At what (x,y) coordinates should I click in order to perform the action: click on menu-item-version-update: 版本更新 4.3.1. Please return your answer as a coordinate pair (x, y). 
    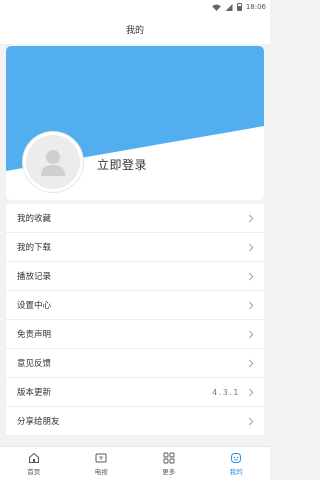
    Looking at the image, I should click on (135, 392).